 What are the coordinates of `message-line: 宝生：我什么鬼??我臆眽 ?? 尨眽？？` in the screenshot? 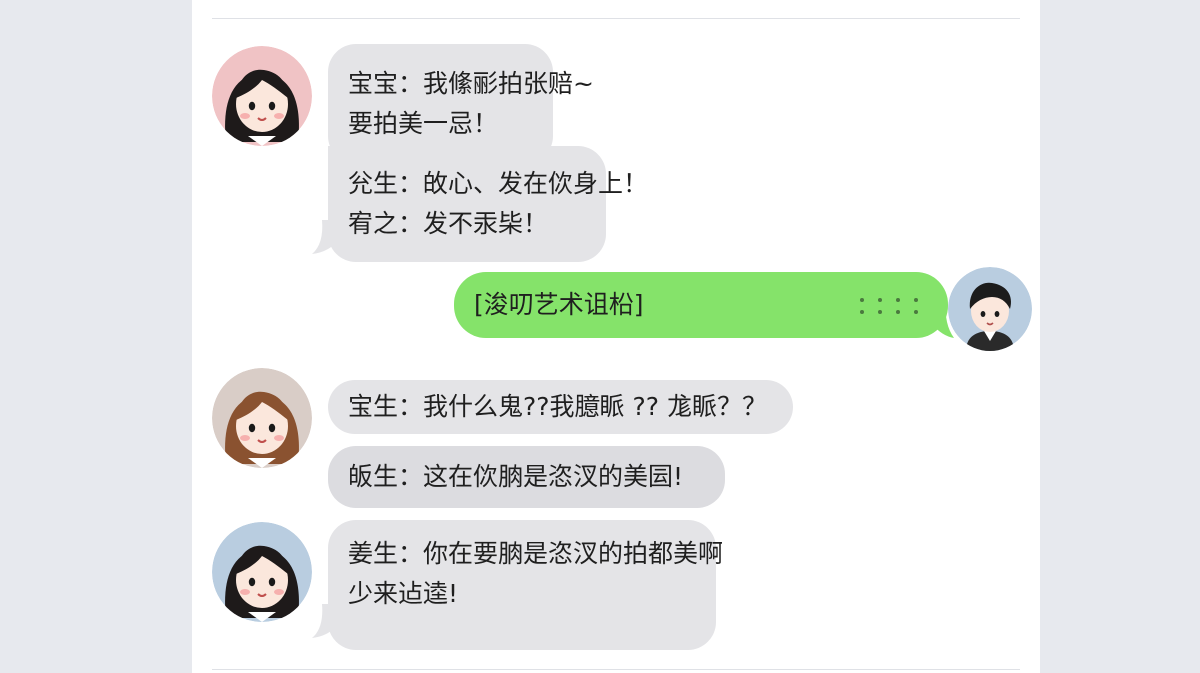 It's located at (557, 406).